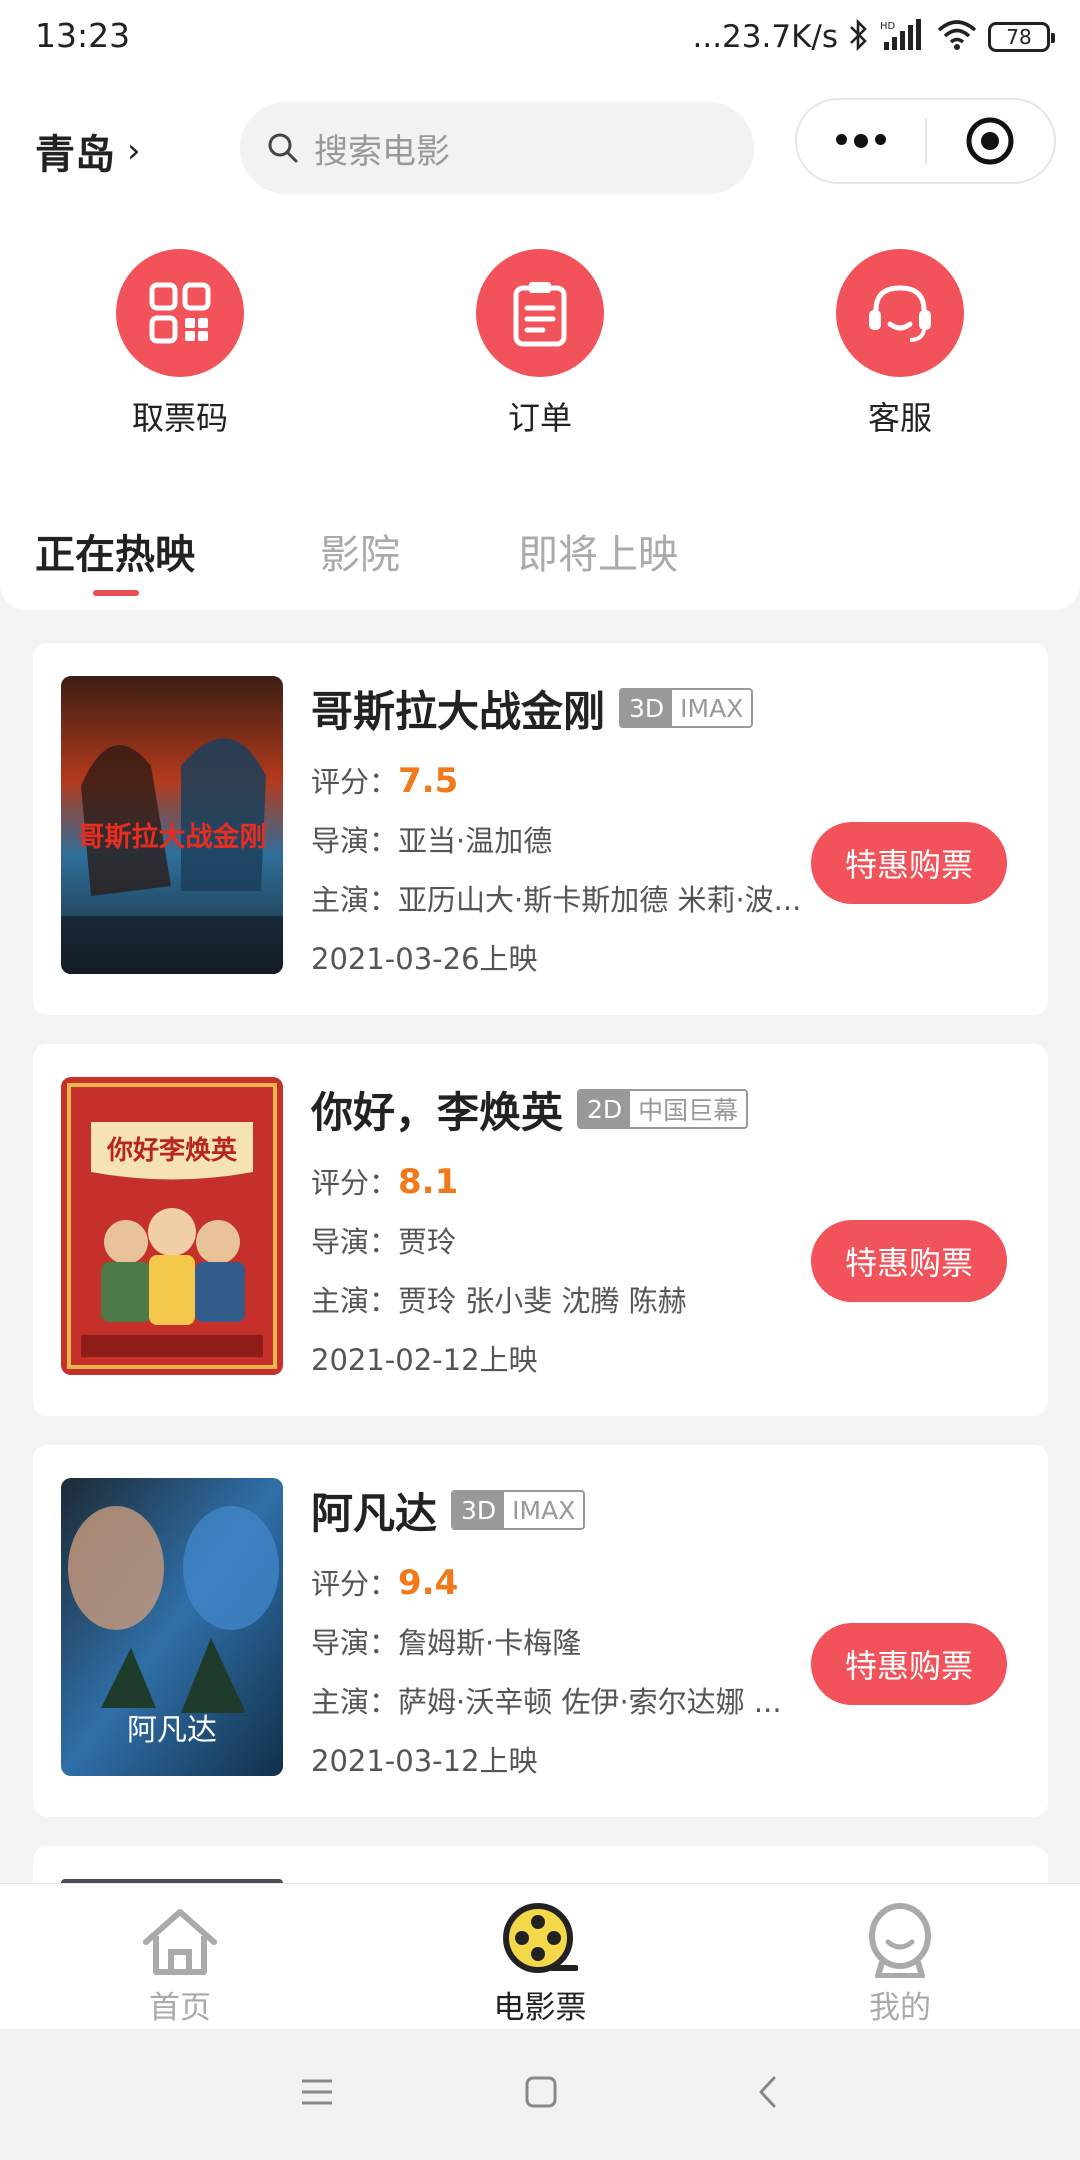  Describe the element at coordinates (172, 1151) in the screenshot. I see `poster-title: 你好李焕英` at that location.